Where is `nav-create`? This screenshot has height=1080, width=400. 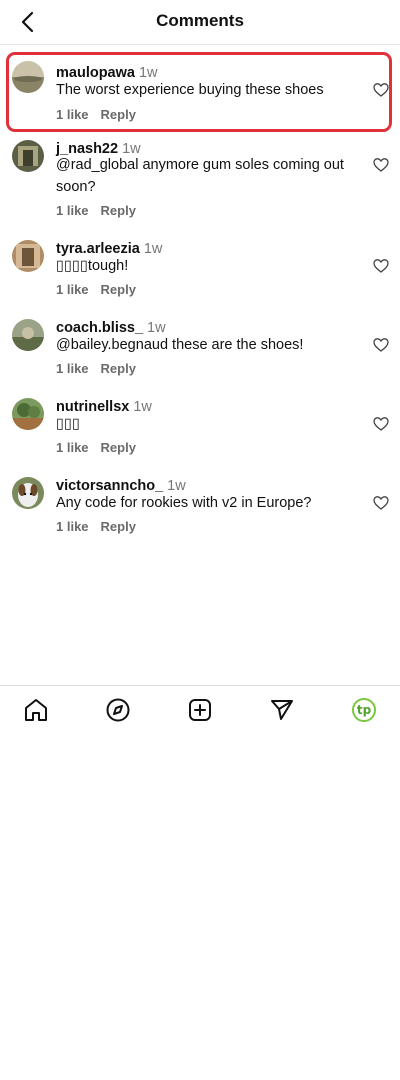 nav-create is located at coordinates (200, 710).